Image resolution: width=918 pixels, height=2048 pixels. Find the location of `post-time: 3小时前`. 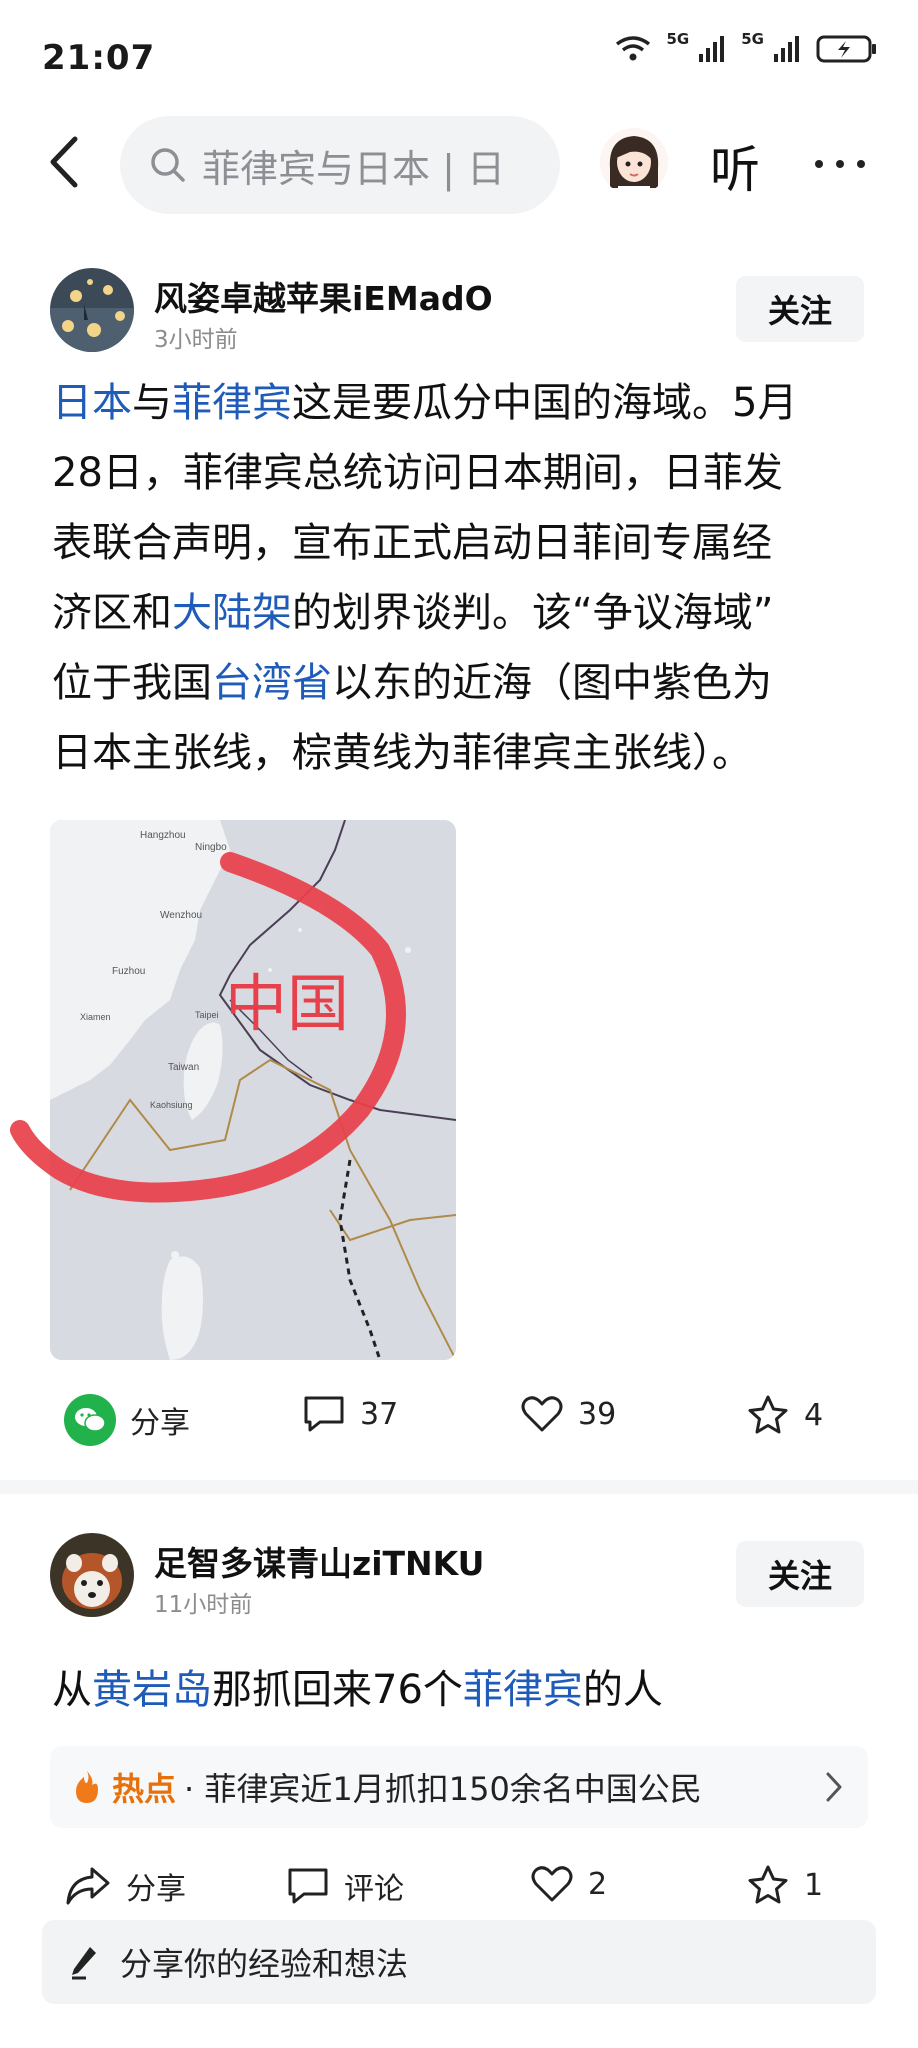

post-time: 3小时前 is located at coordinates (196, 340).